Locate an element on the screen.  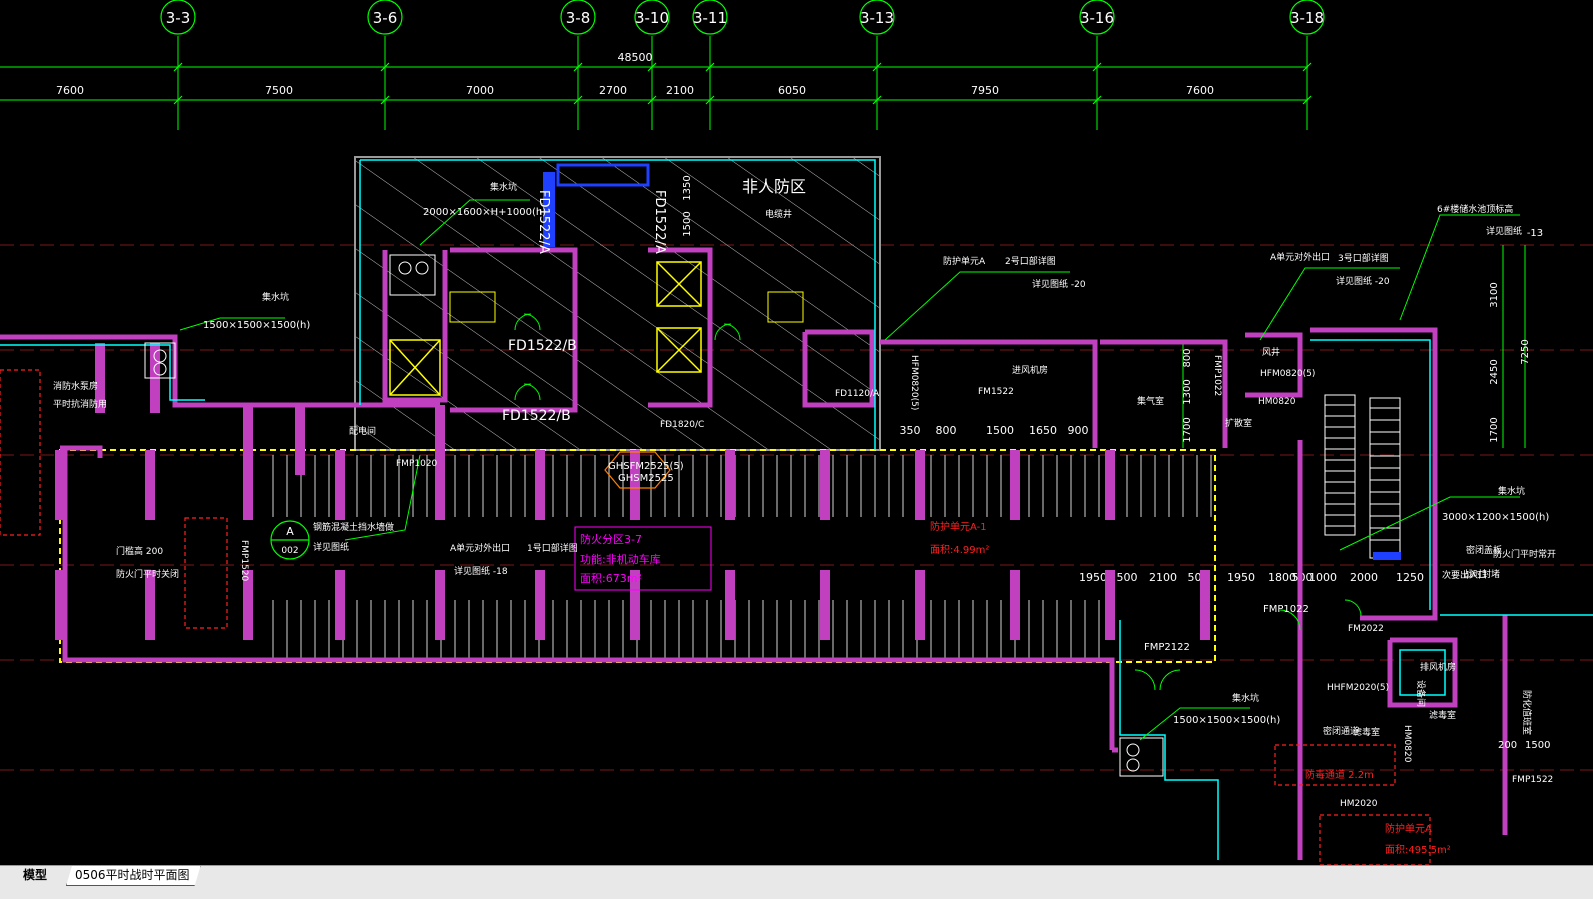
axis-label: 3-6 is located at coordinates (385, 18).